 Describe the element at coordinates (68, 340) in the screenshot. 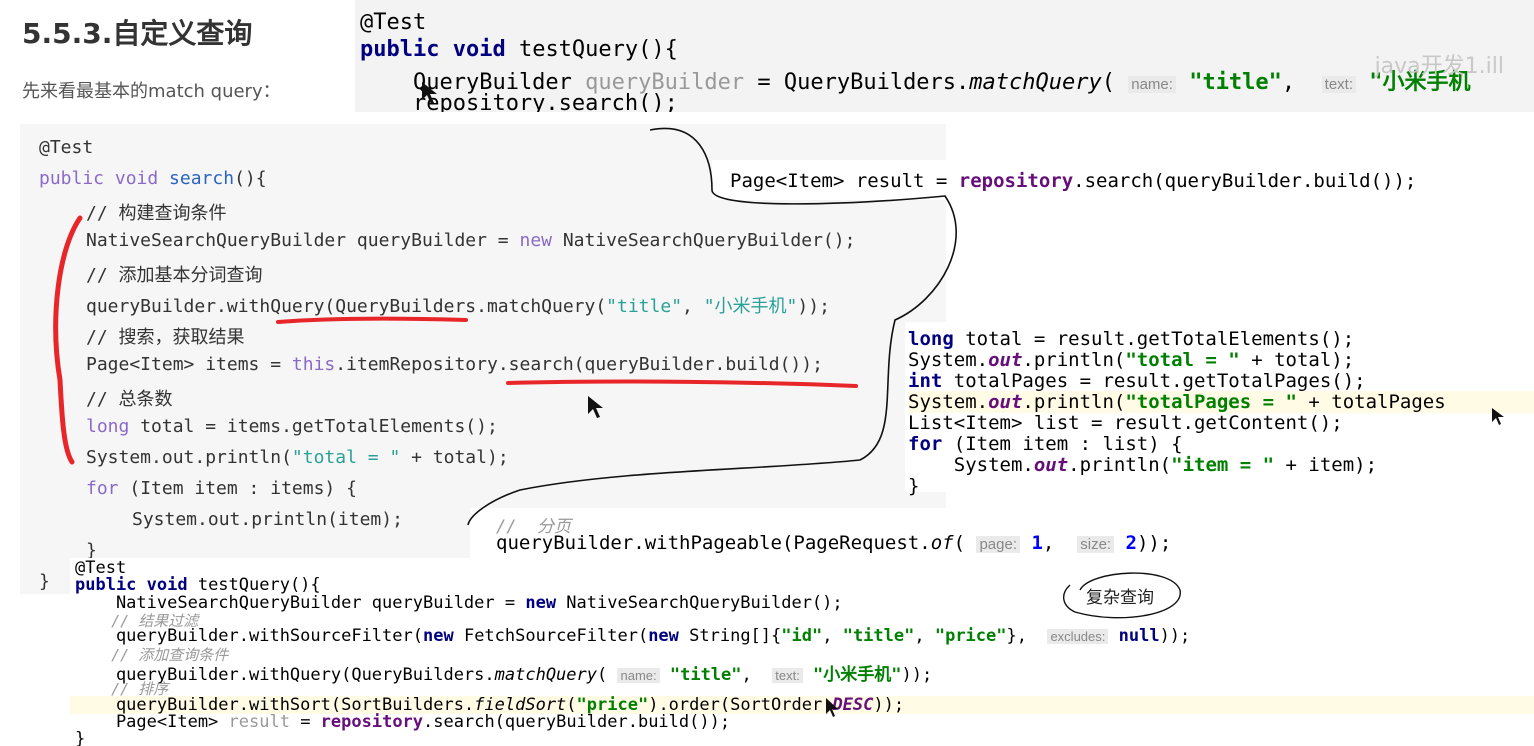

I see `red-bracket-annotation` at that location.